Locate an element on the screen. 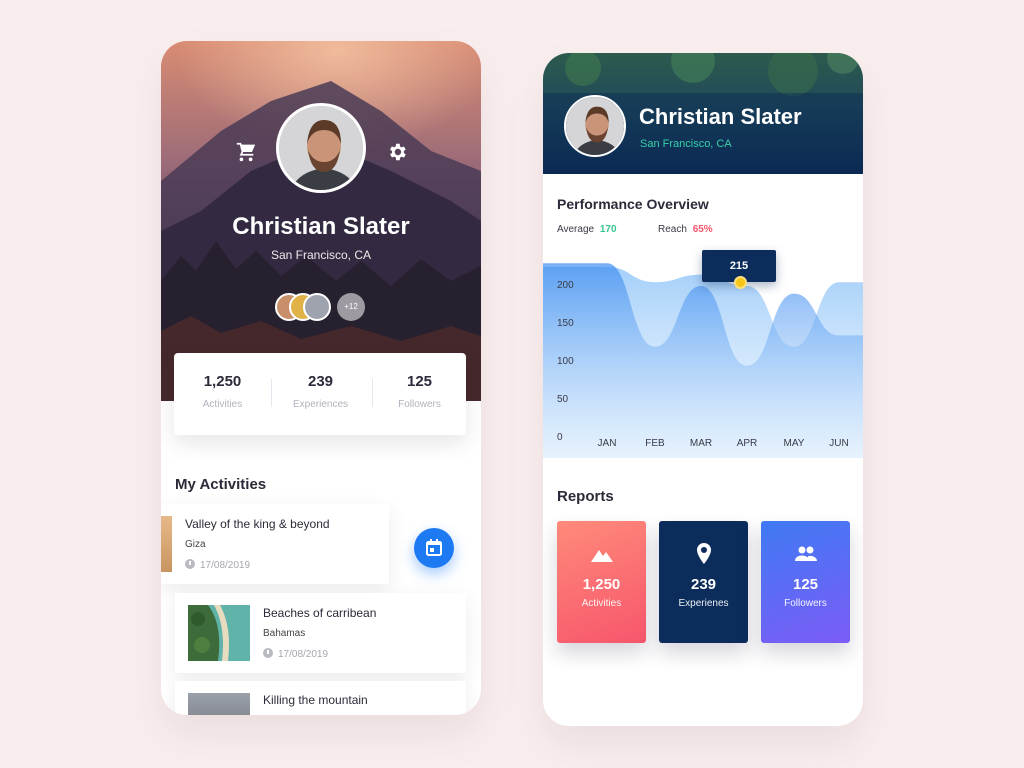  reports-heading: Reports is located at coordinates (585, 496).